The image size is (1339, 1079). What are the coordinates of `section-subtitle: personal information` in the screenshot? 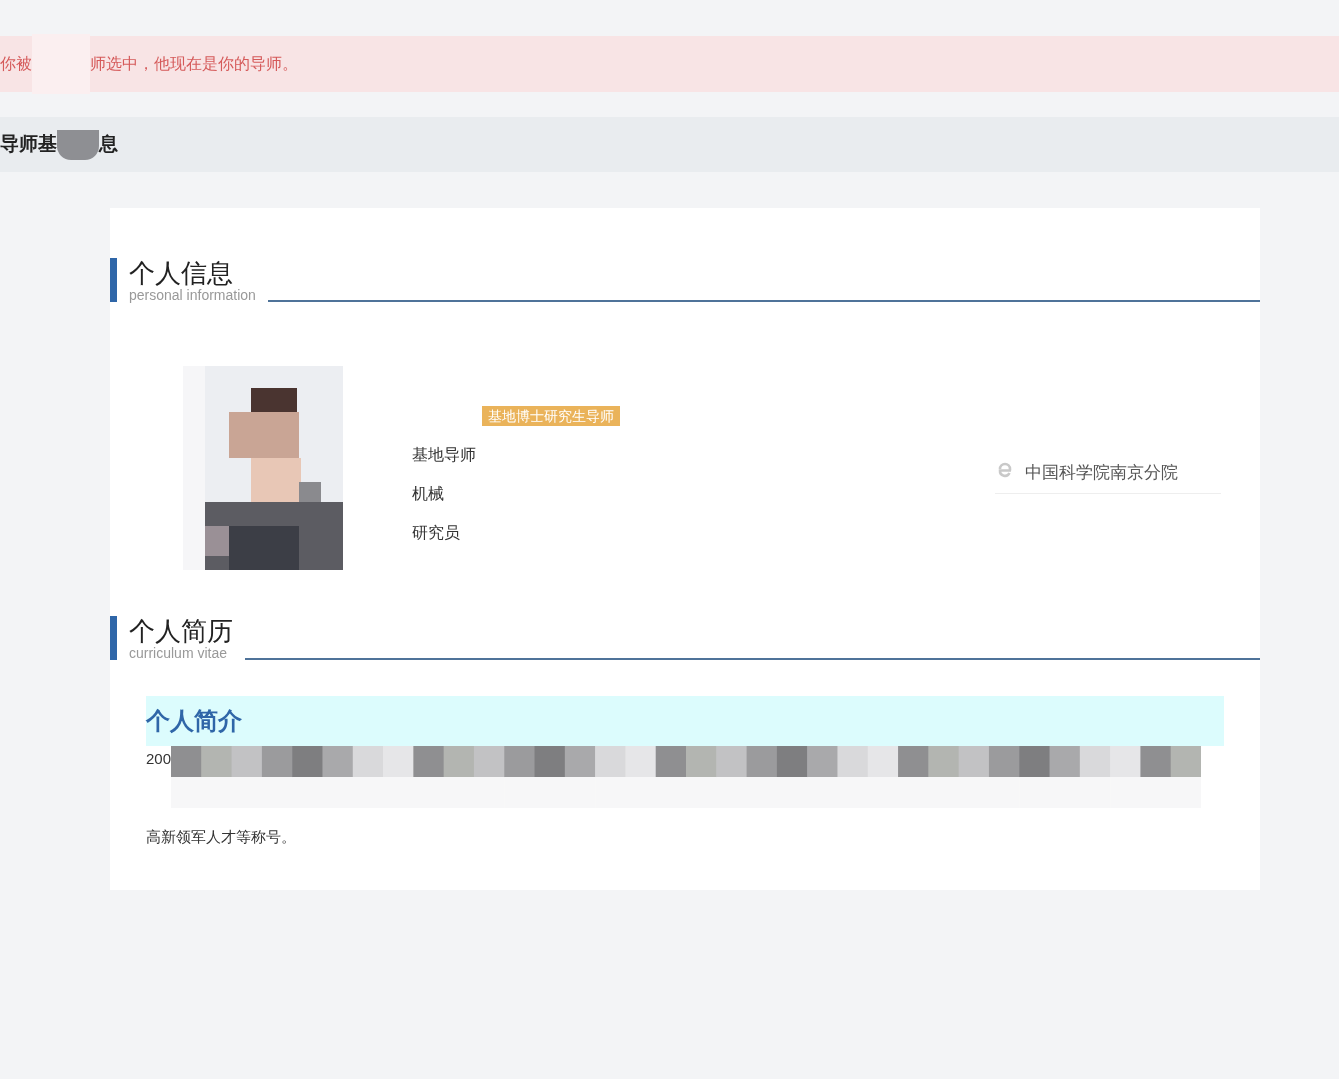 It's located at (192, 295).